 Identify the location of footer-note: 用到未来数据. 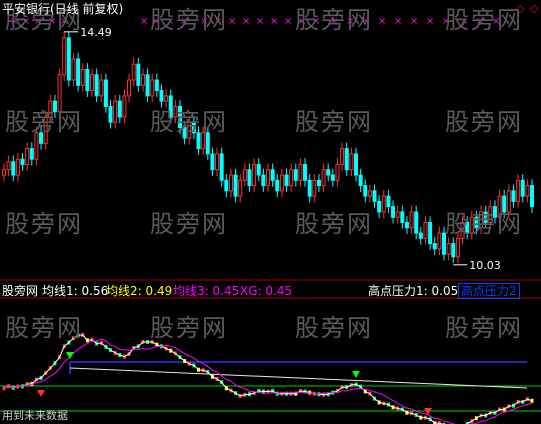
(35, 415).